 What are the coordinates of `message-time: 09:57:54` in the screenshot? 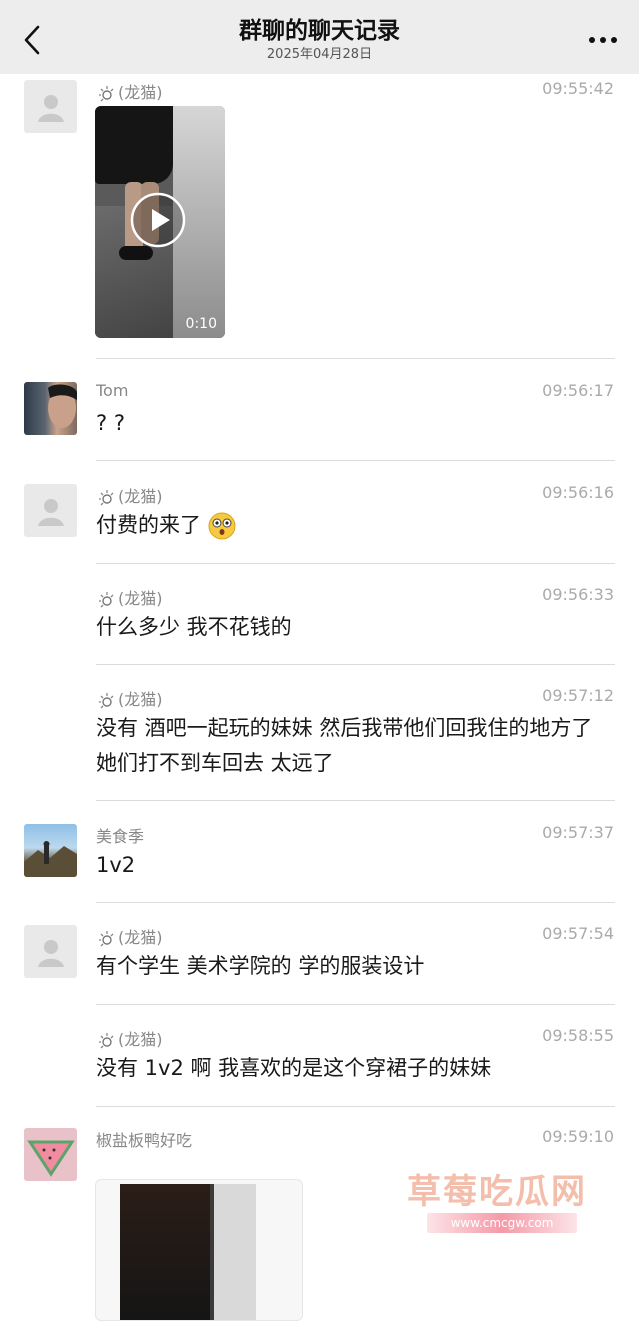 It's located at (578, 933).